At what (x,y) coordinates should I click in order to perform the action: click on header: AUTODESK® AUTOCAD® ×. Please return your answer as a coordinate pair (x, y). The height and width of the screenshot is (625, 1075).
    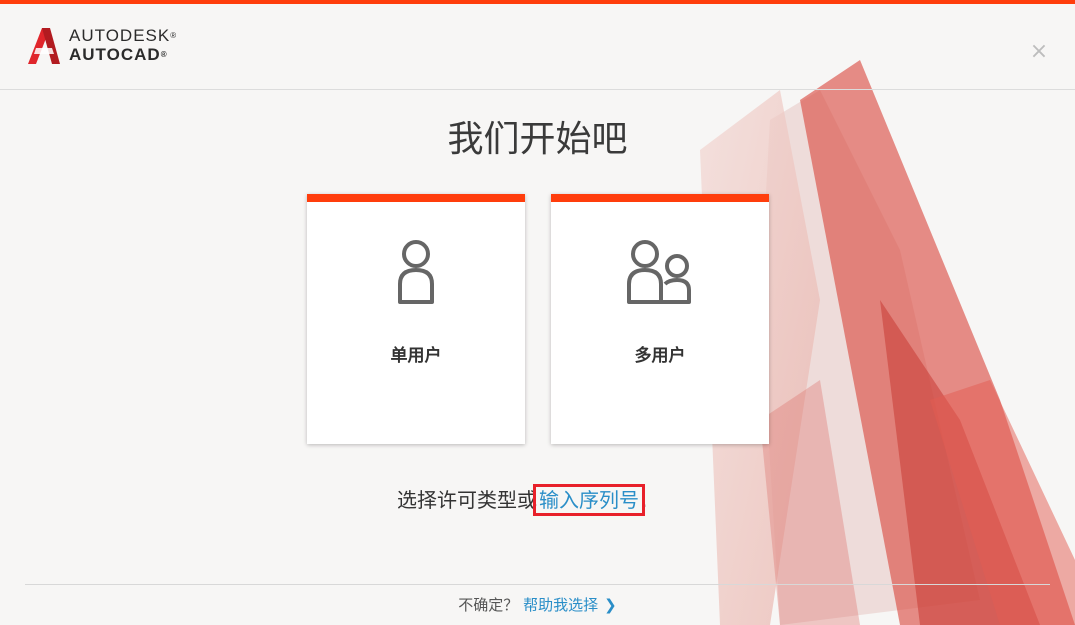
    Looking at the image, I should click on (537, 47).